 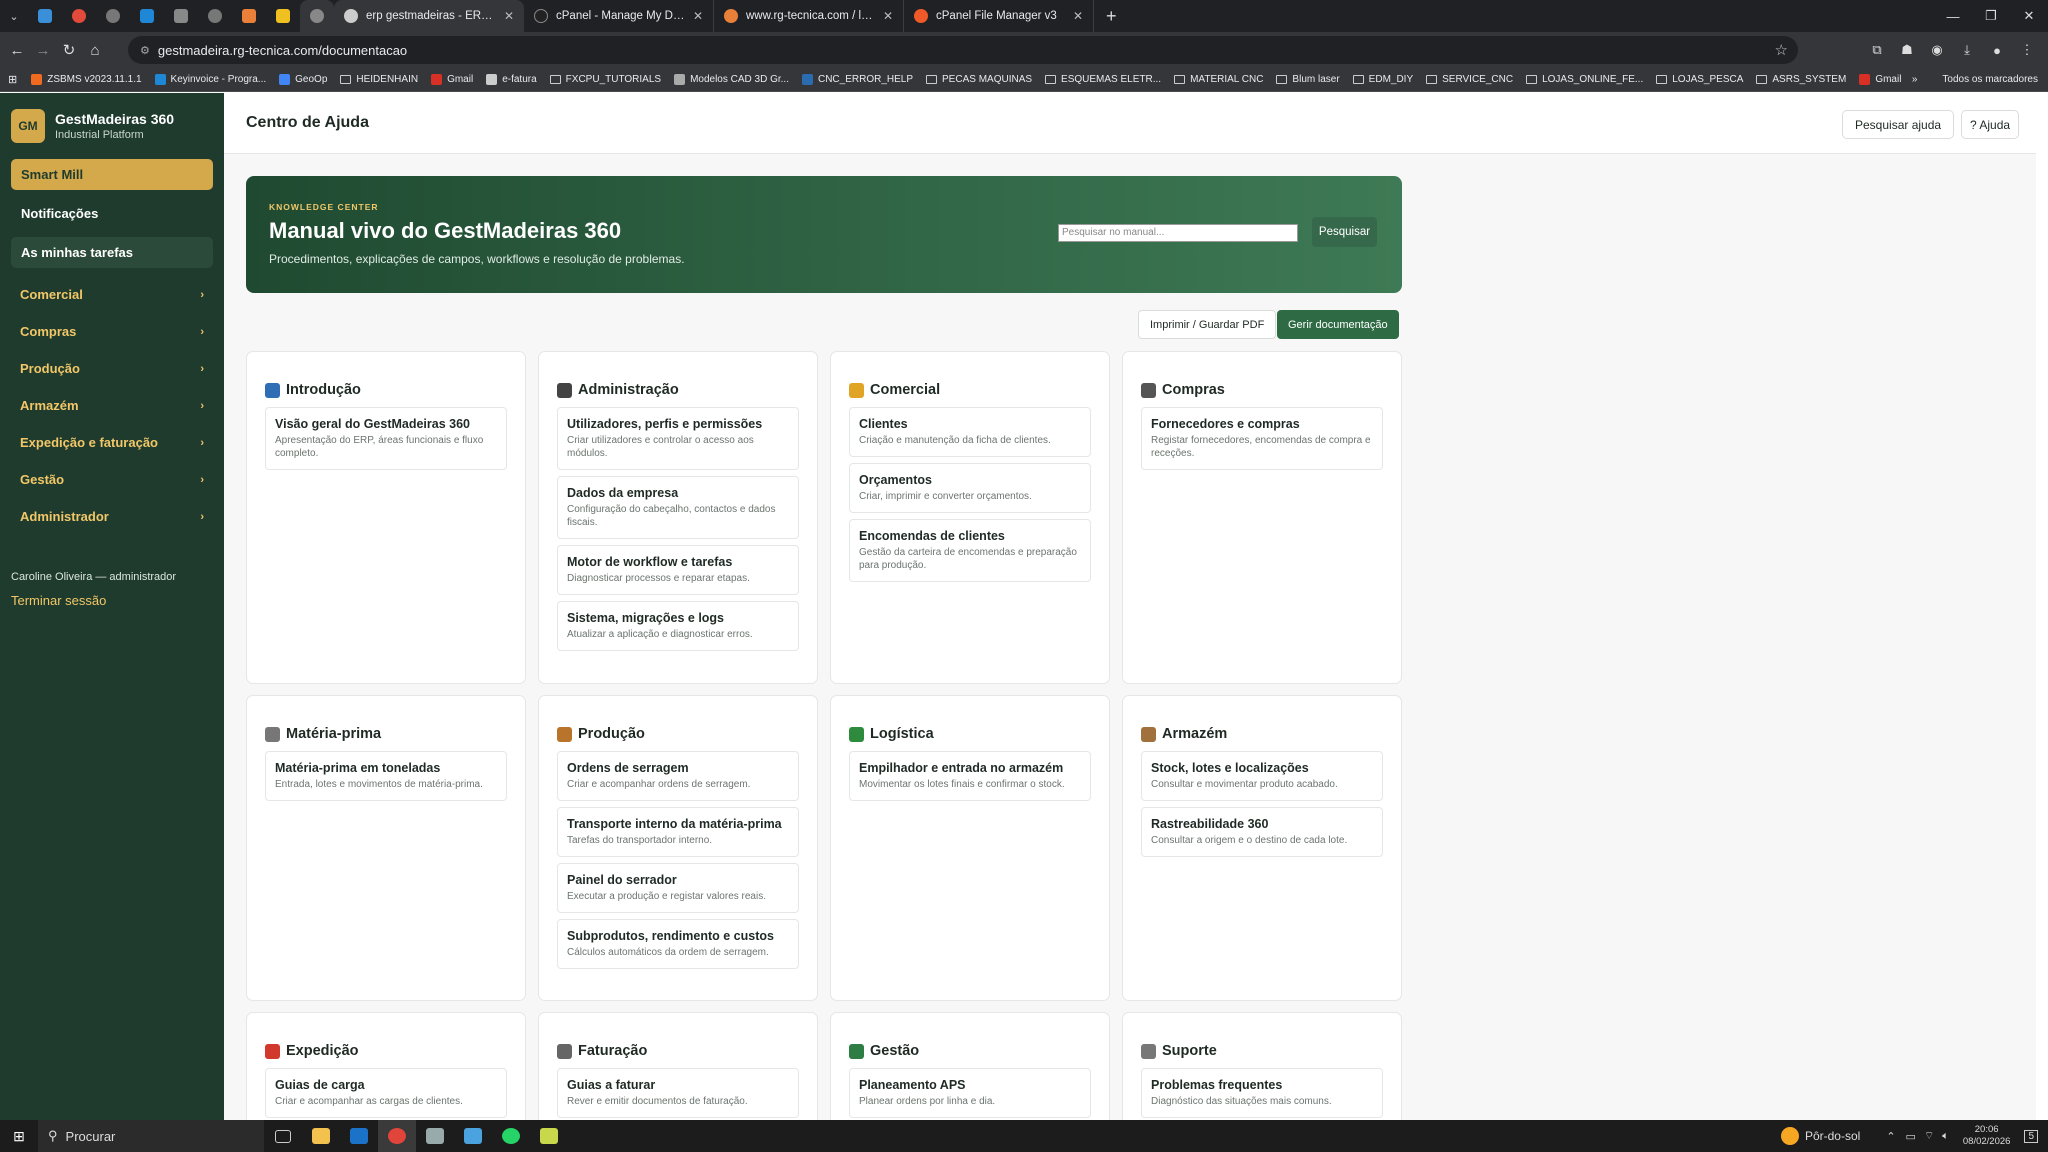 What do you see at coordinates (86, 79) in the screenshot?
I see `bookmark-item: ZSBMS v2023.11.1.1` at bounding box center [86, 79].